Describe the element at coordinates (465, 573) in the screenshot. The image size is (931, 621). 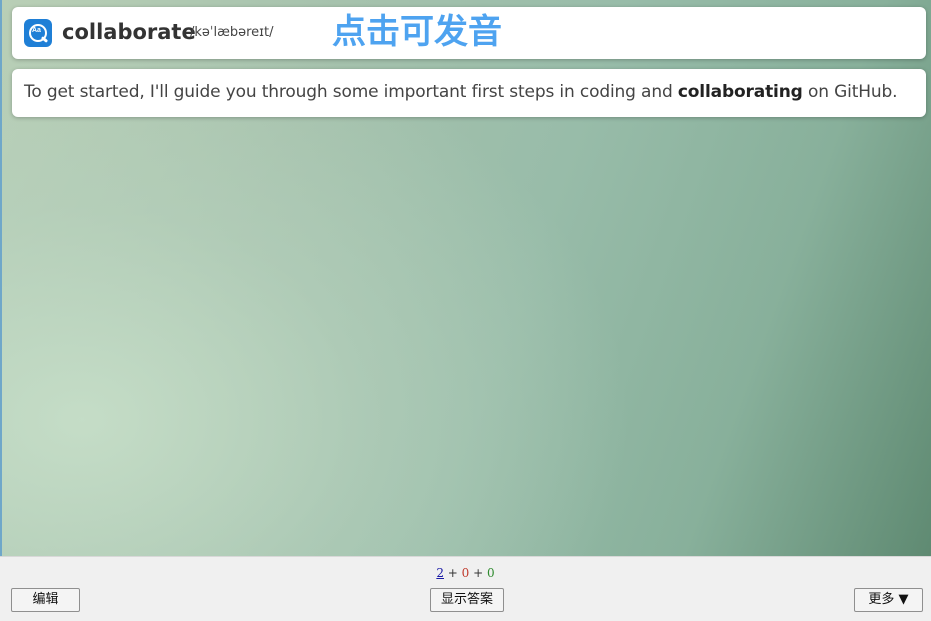
I see `remaining-counts: 2 + 0 + 0` at that location.